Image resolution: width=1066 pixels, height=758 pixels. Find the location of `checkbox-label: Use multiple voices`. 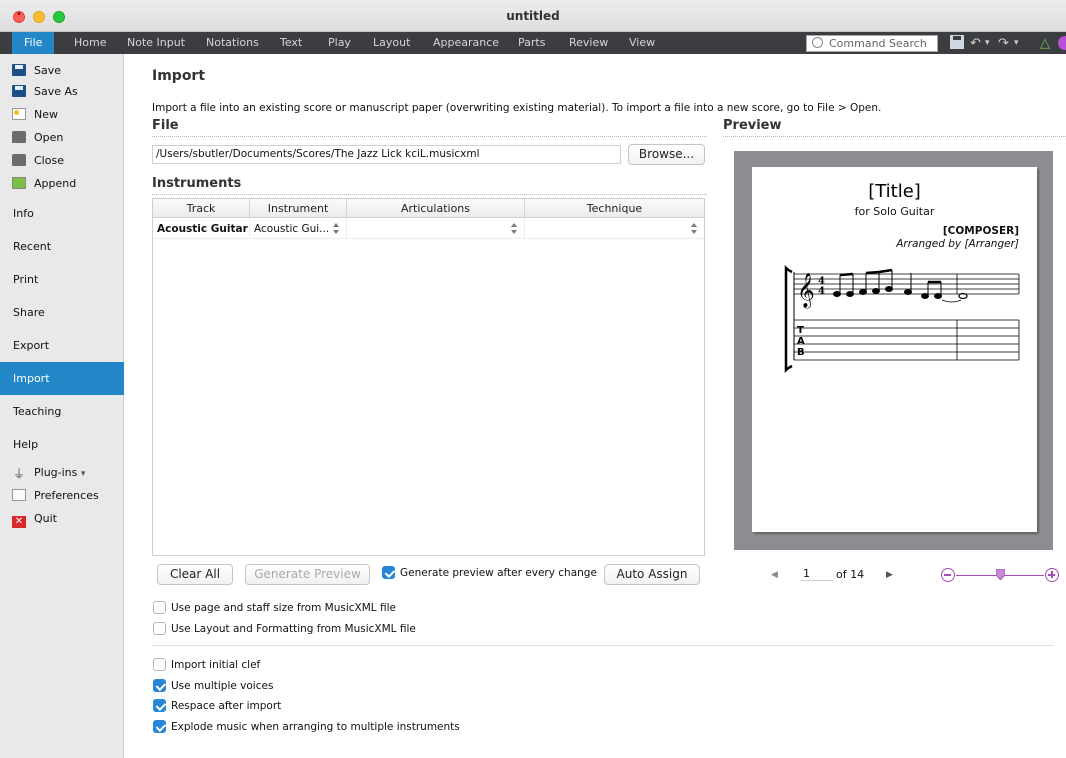

checkbox-label: Use multiple voices is located at coordinates (222, 686).